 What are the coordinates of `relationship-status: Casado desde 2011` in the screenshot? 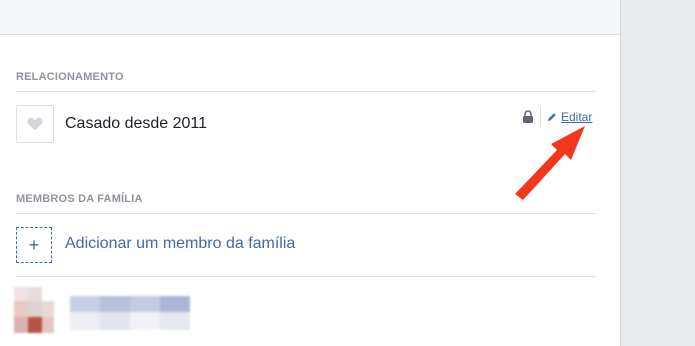 It's located at (136, 123).